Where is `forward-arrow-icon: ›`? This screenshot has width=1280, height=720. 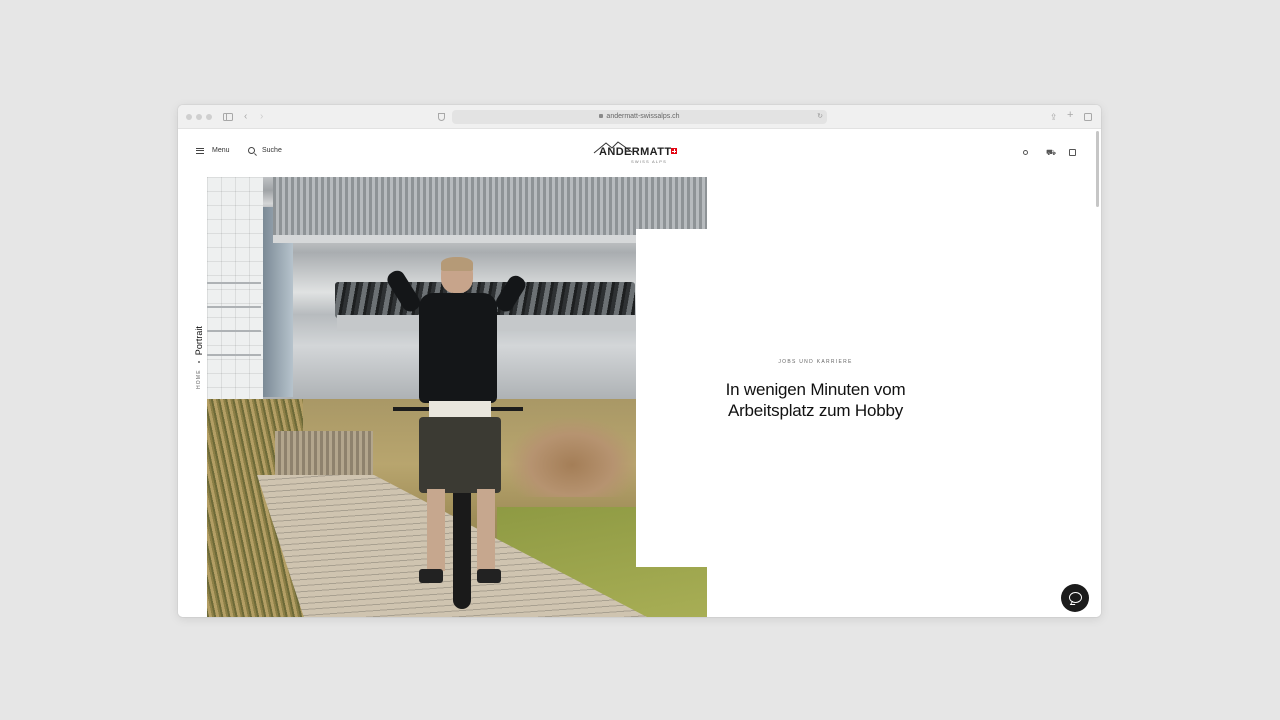
forward-arrow-icon: › is located at coordinates (261, 117).